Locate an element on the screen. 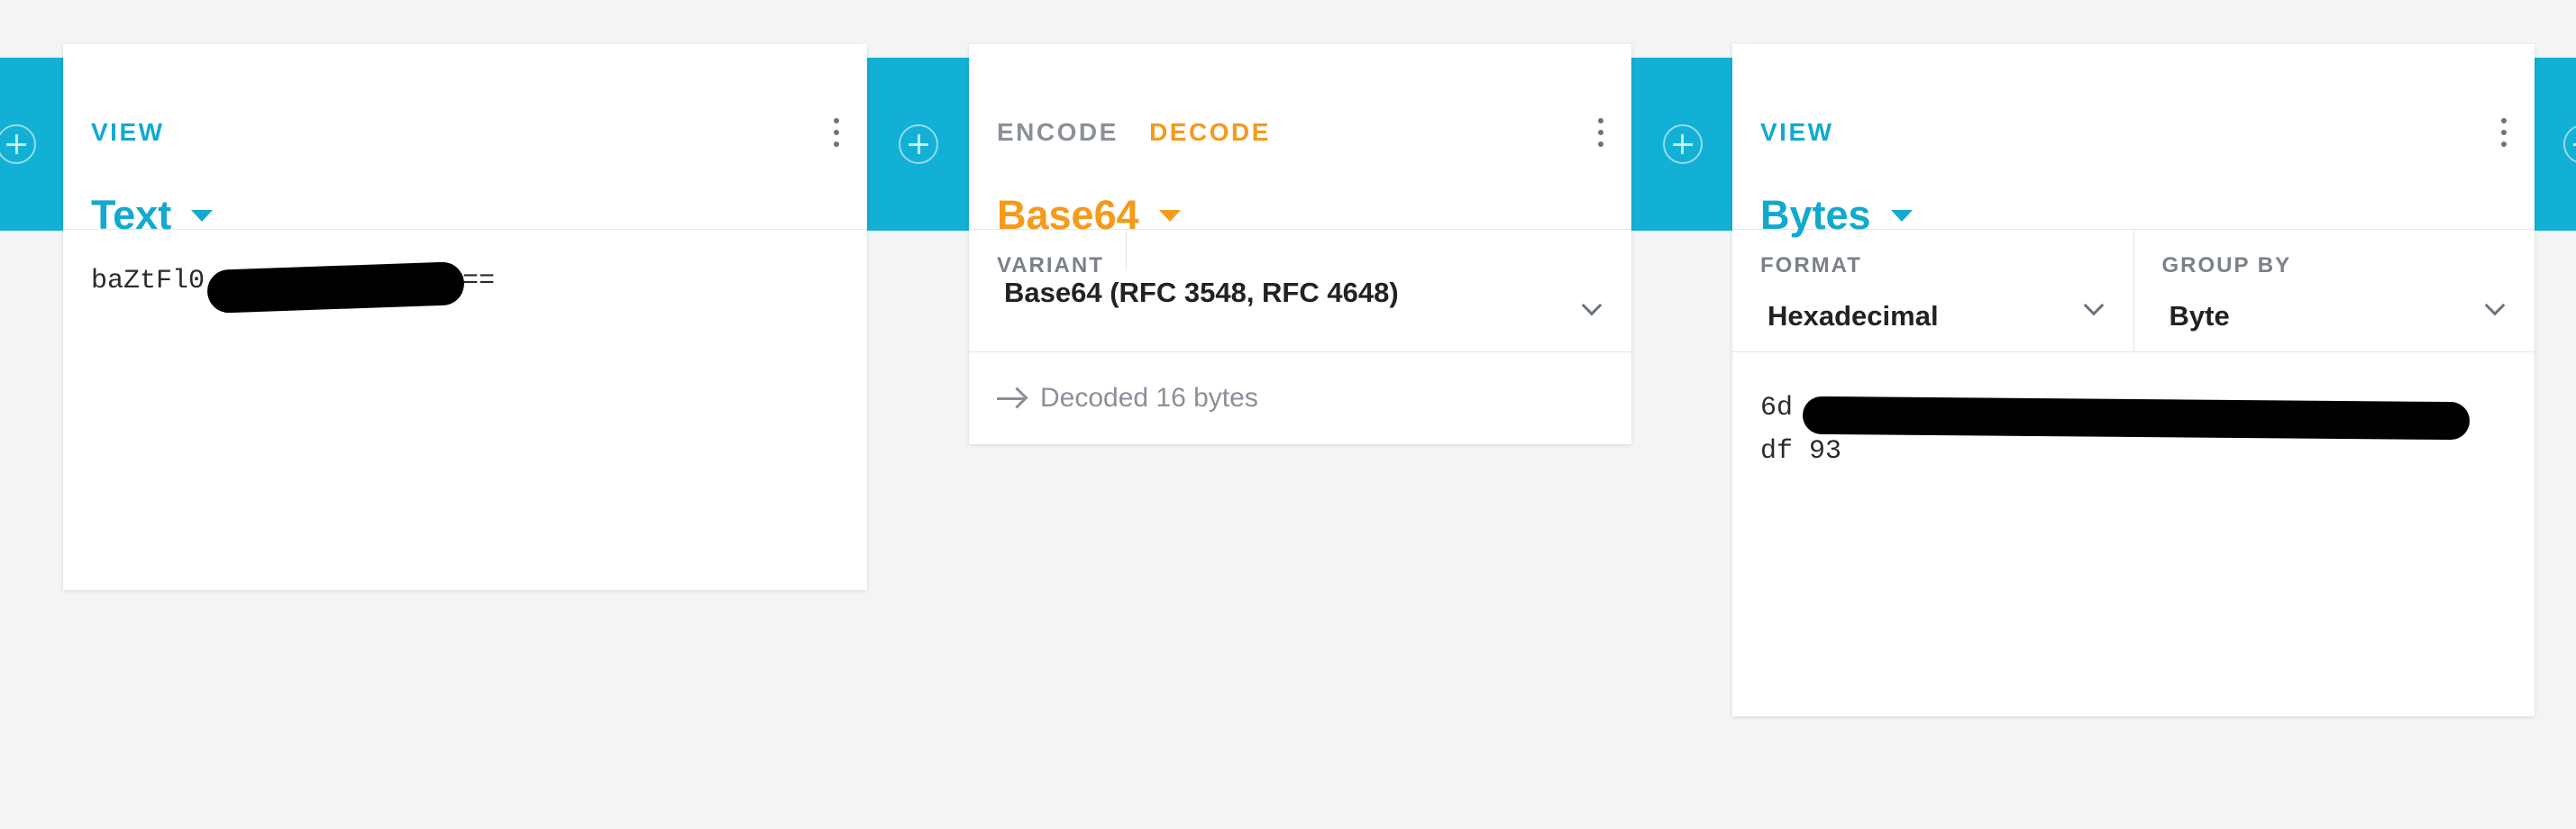  bytes-content-area: 6d df 93 is located at coordinates (2133, 429).